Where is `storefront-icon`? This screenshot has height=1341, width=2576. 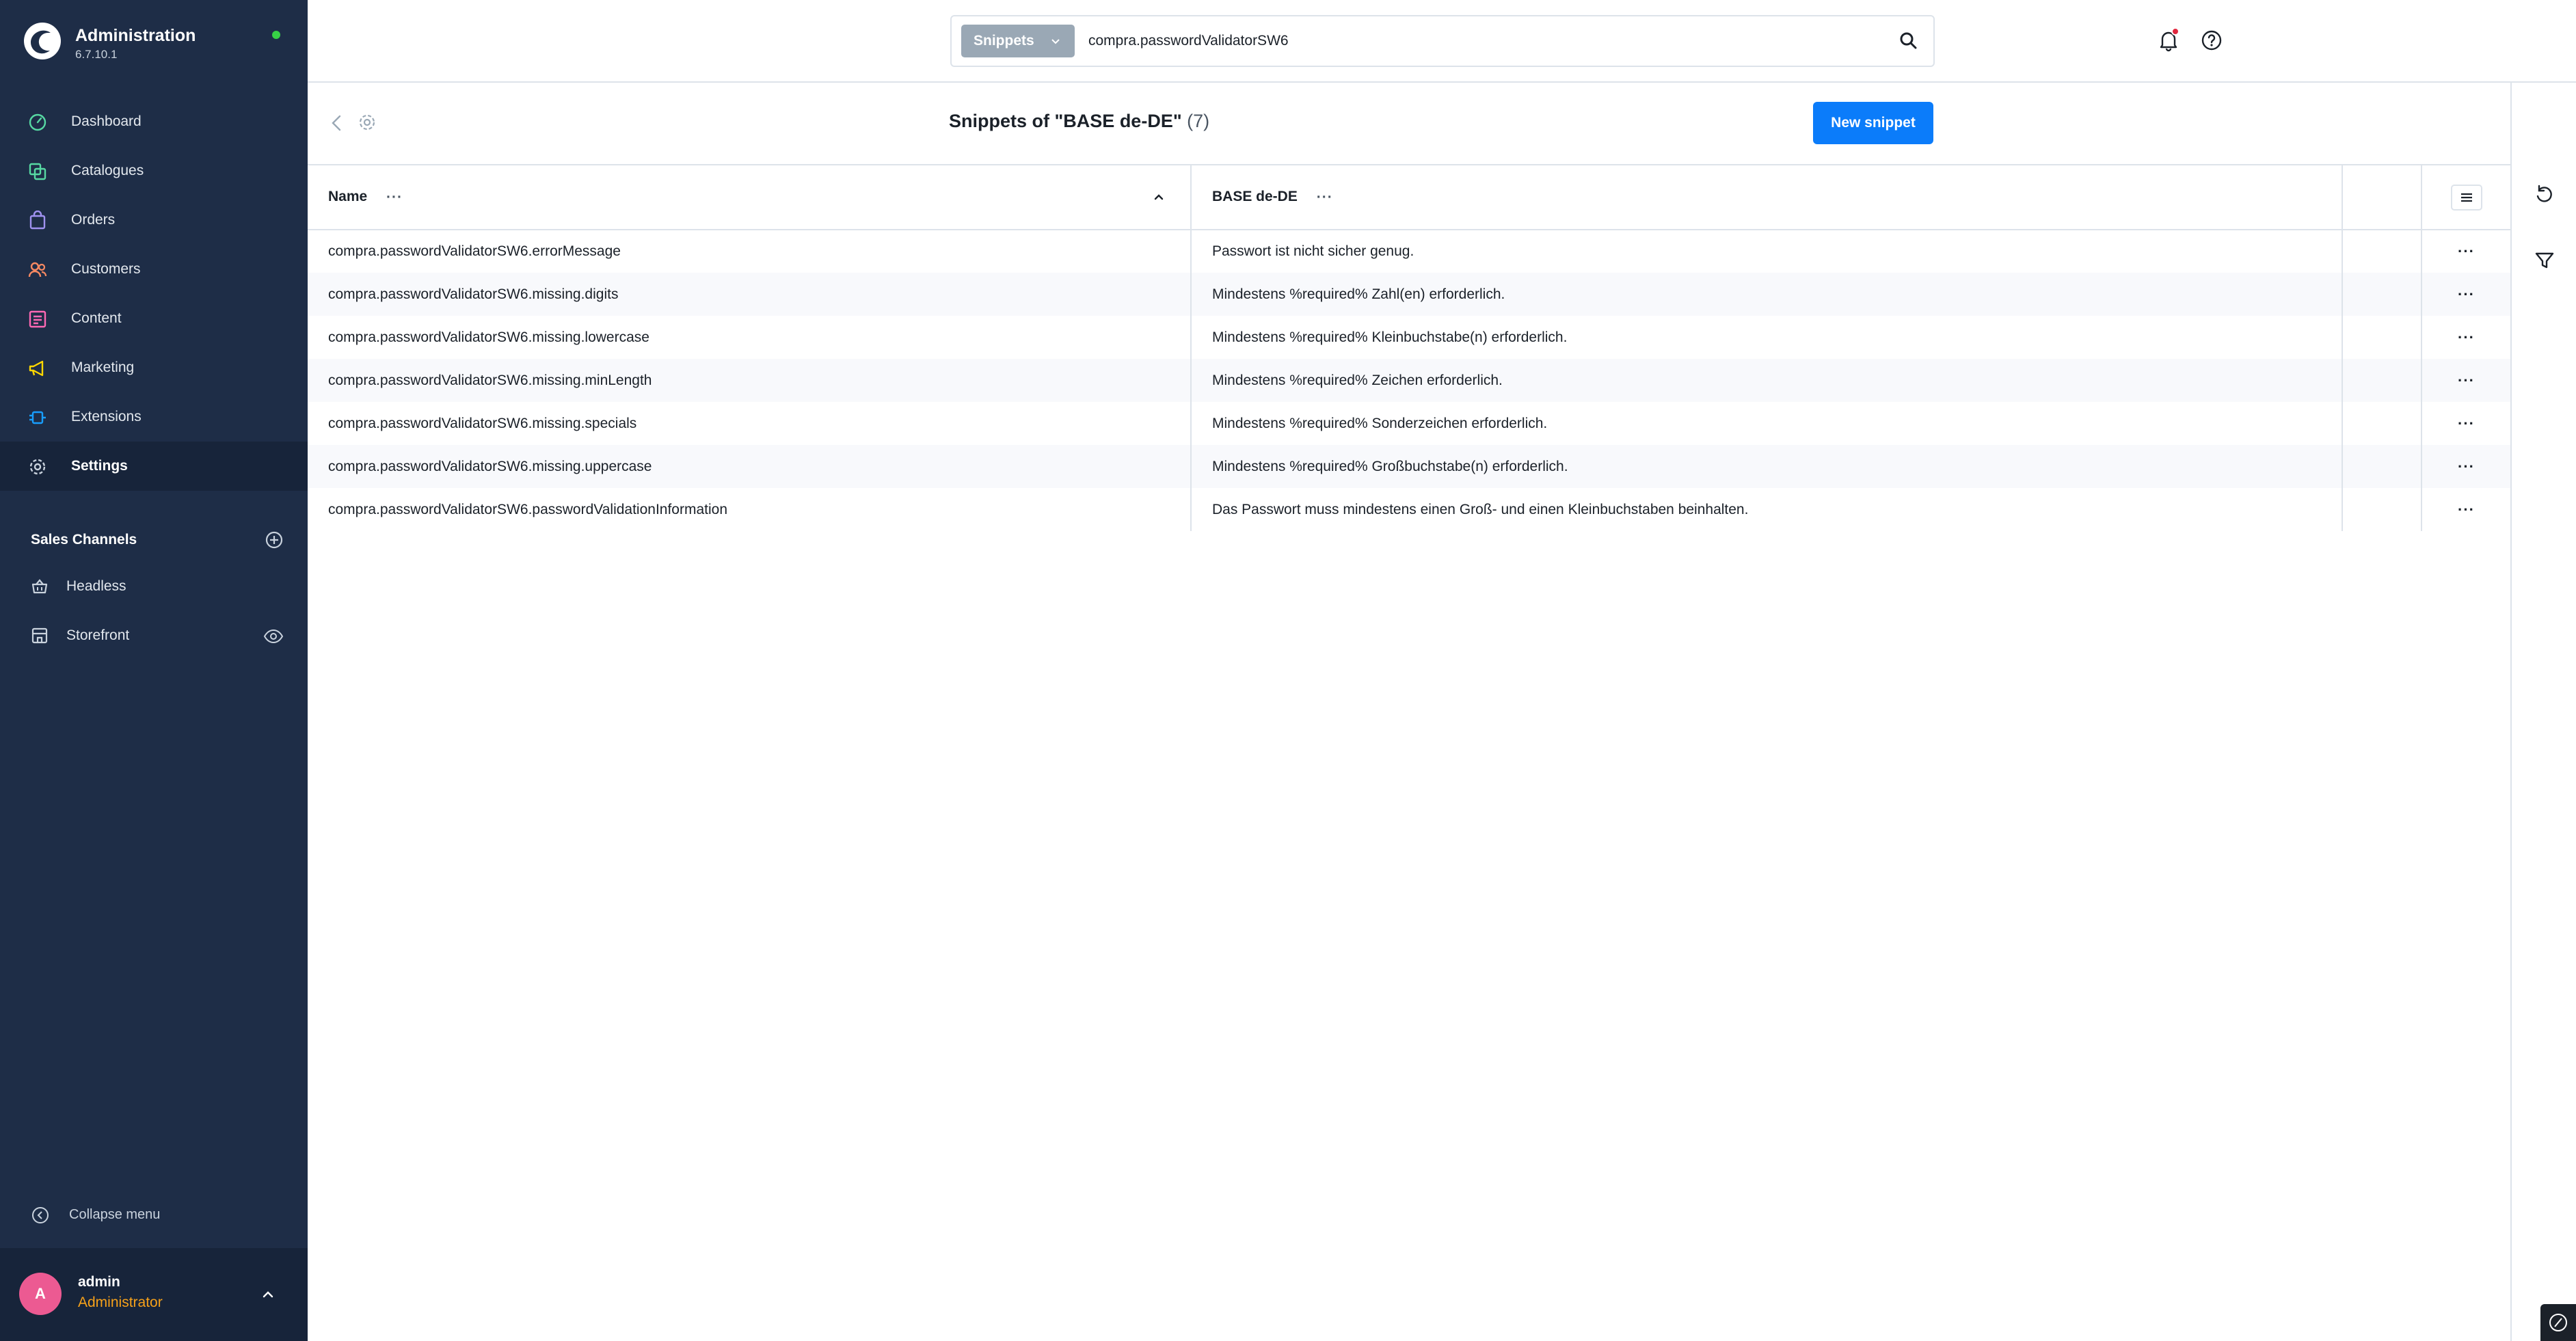 storefront-icon is located at coordinates (39, 635).